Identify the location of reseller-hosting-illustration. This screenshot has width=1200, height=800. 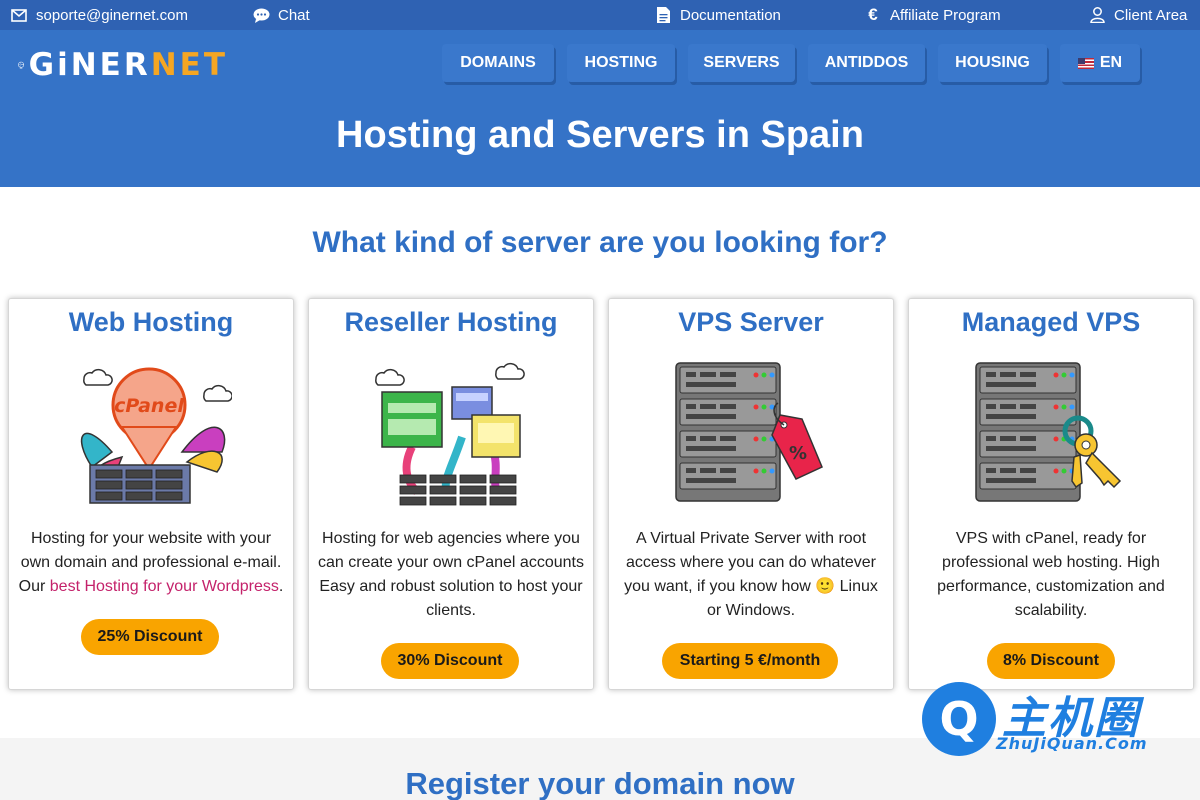
(450, 434).